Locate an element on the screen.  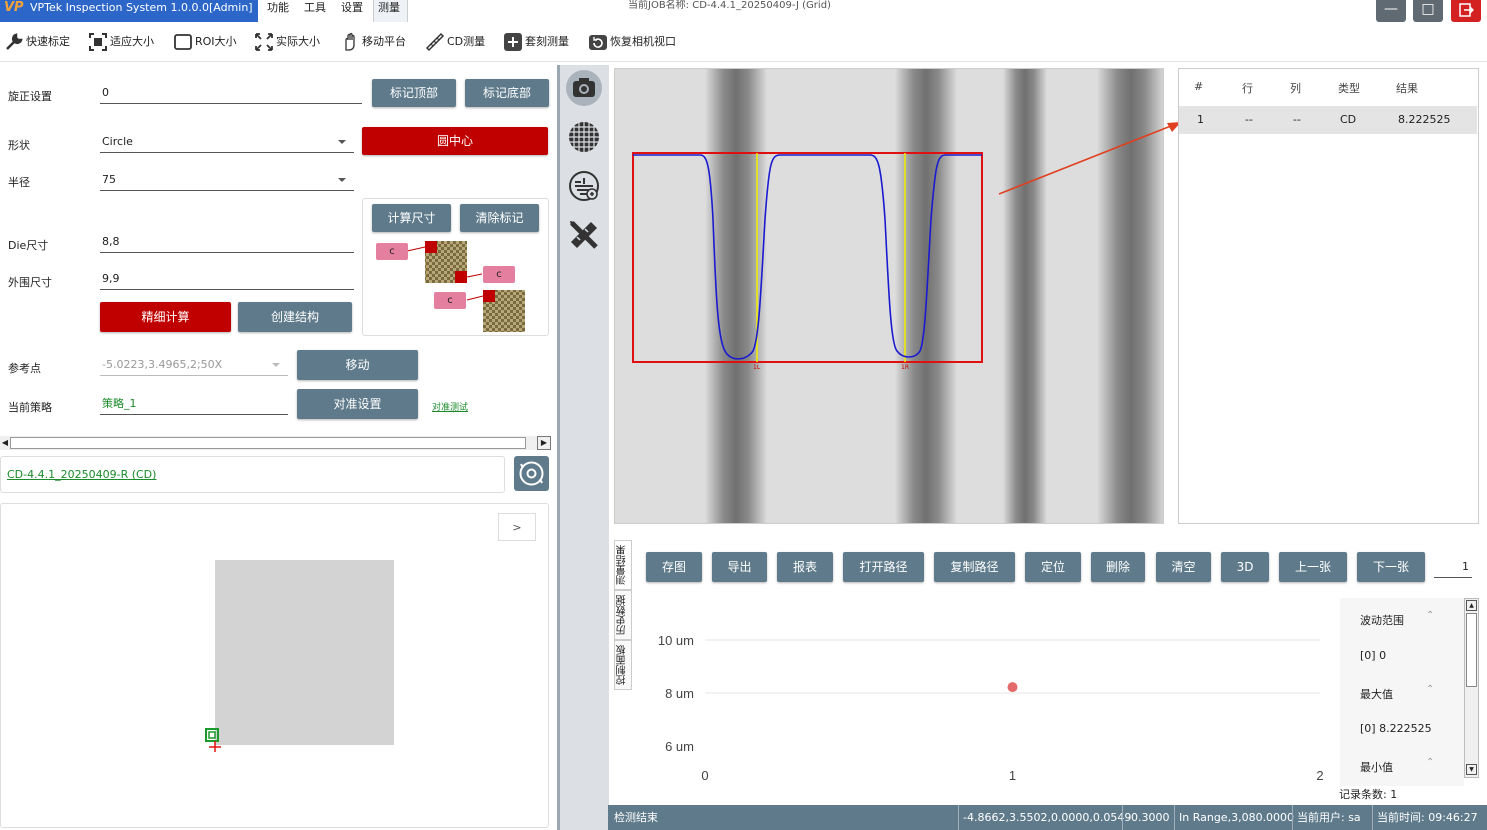
scroll-down-icon: ▼ is located at coordinates (1471, 769).